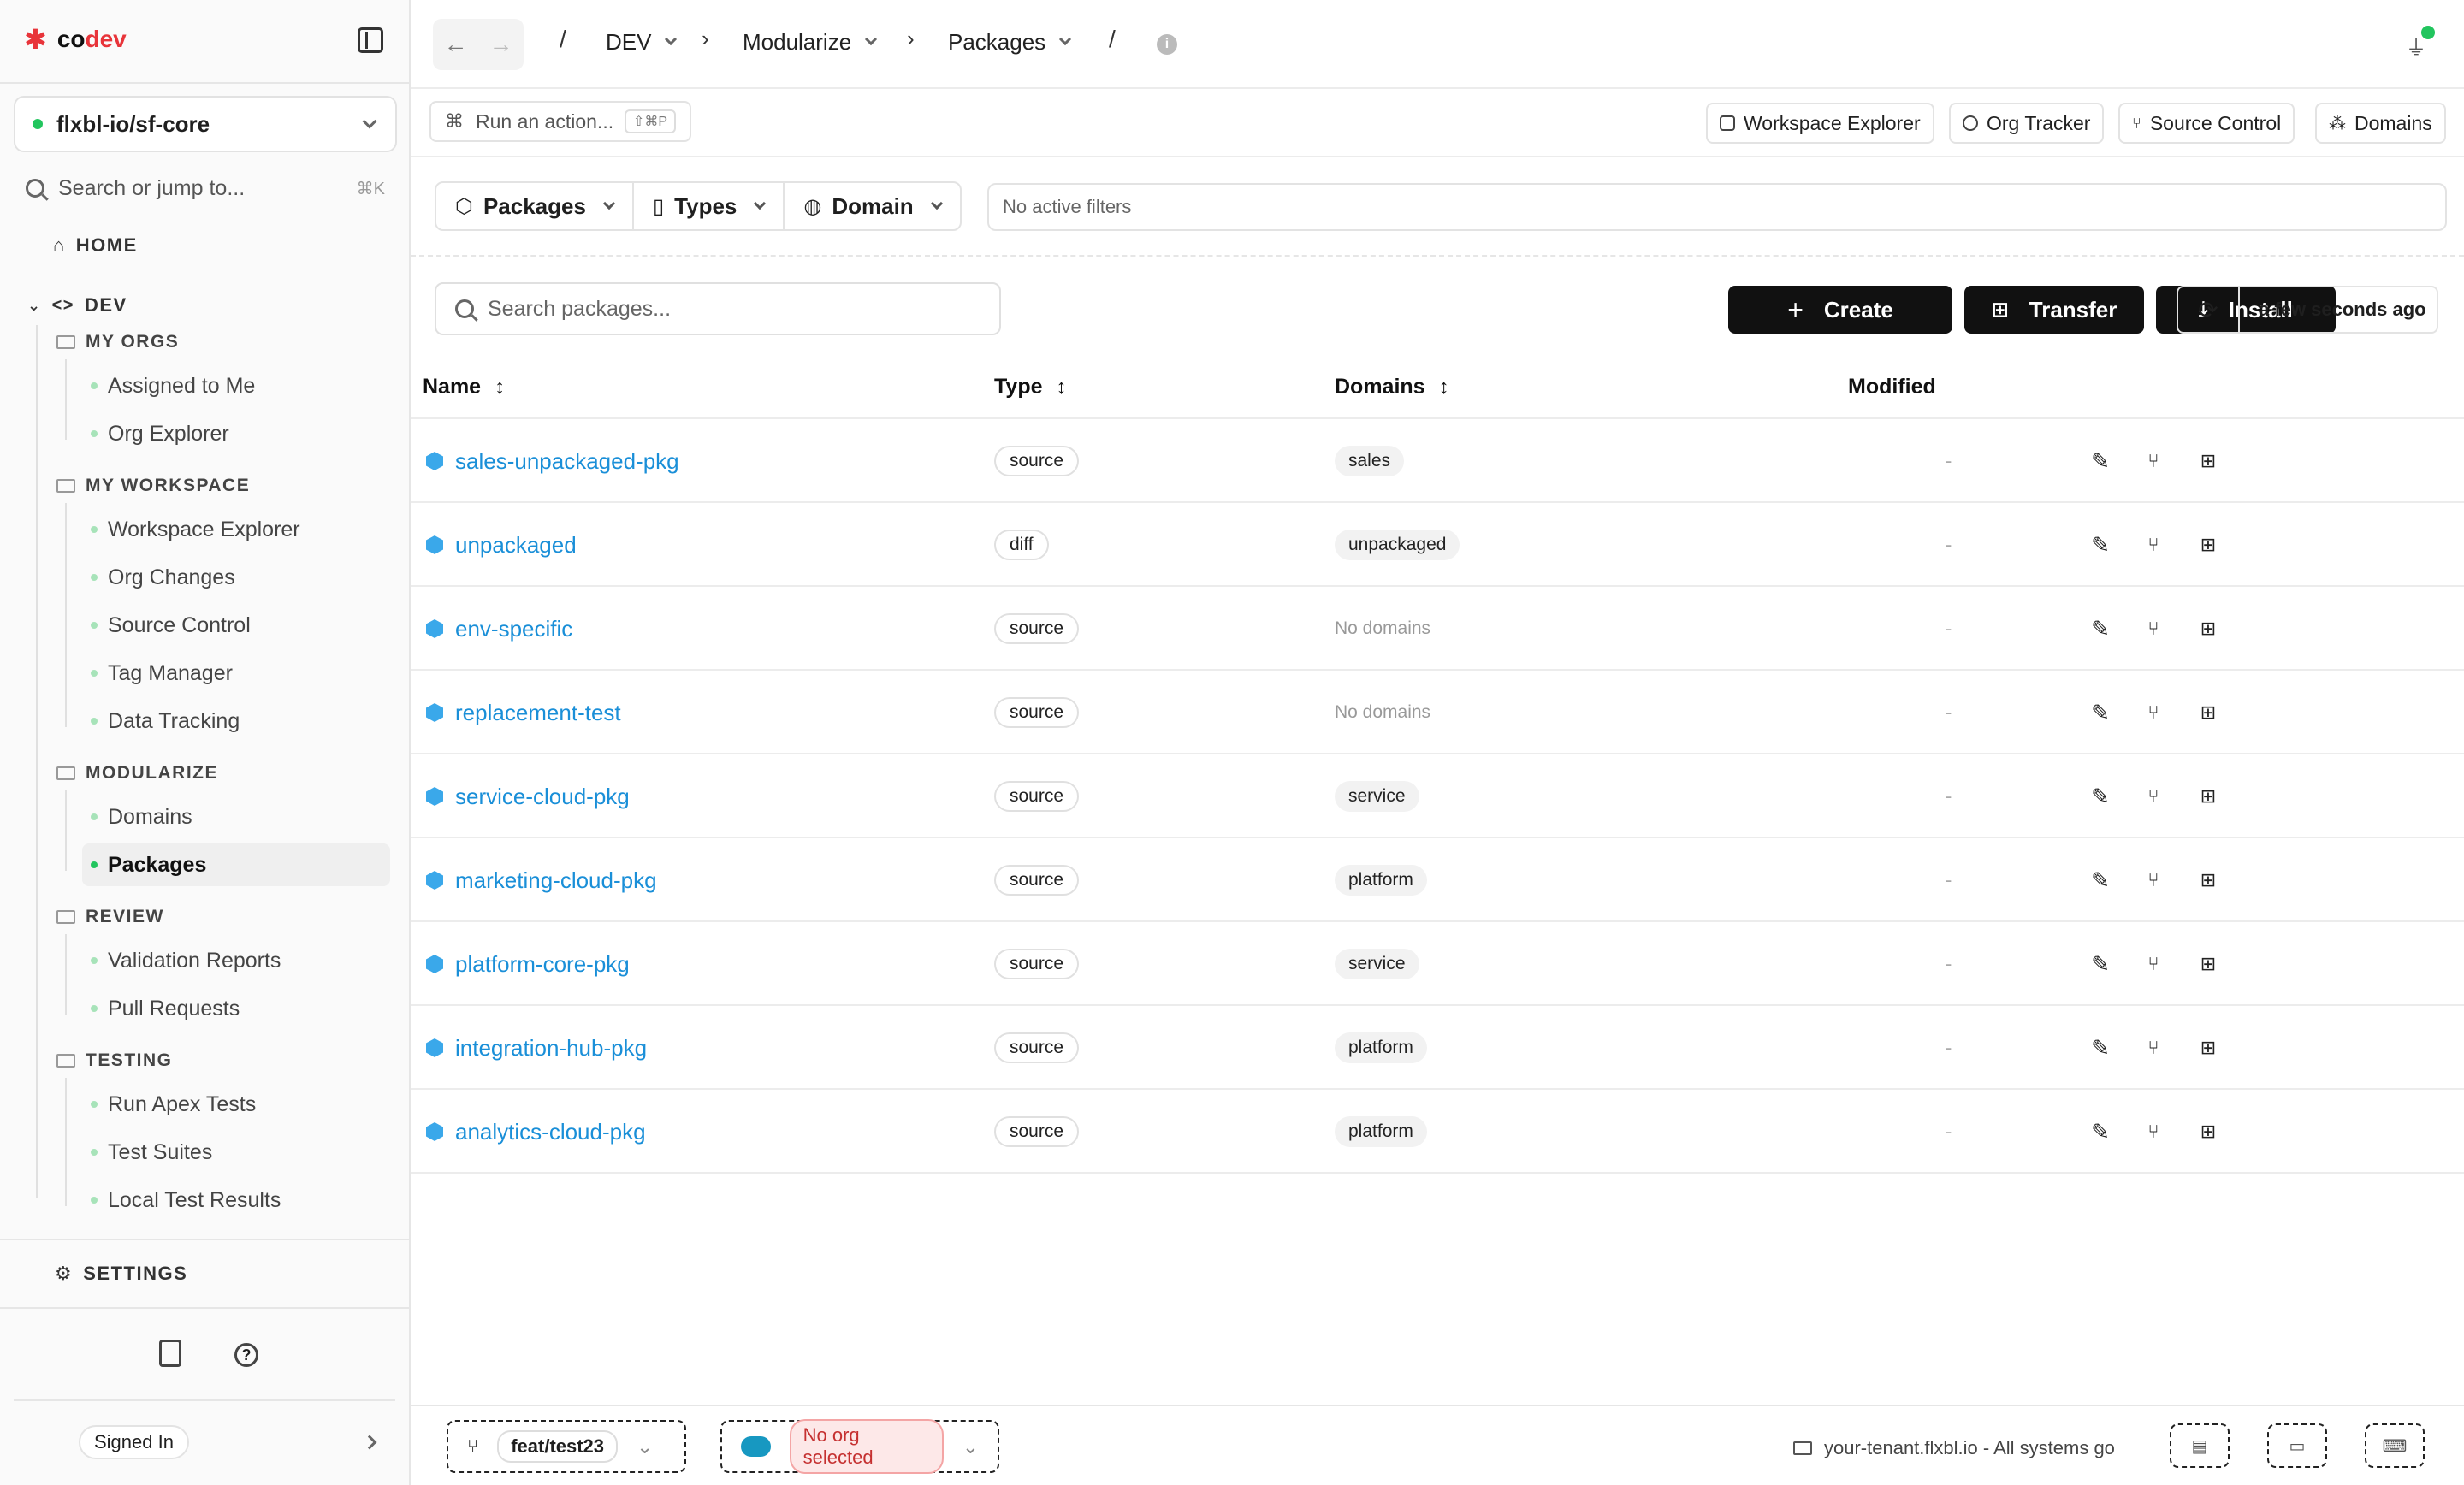  I want to click on active-filters: No active filters, so click(1717, 207).